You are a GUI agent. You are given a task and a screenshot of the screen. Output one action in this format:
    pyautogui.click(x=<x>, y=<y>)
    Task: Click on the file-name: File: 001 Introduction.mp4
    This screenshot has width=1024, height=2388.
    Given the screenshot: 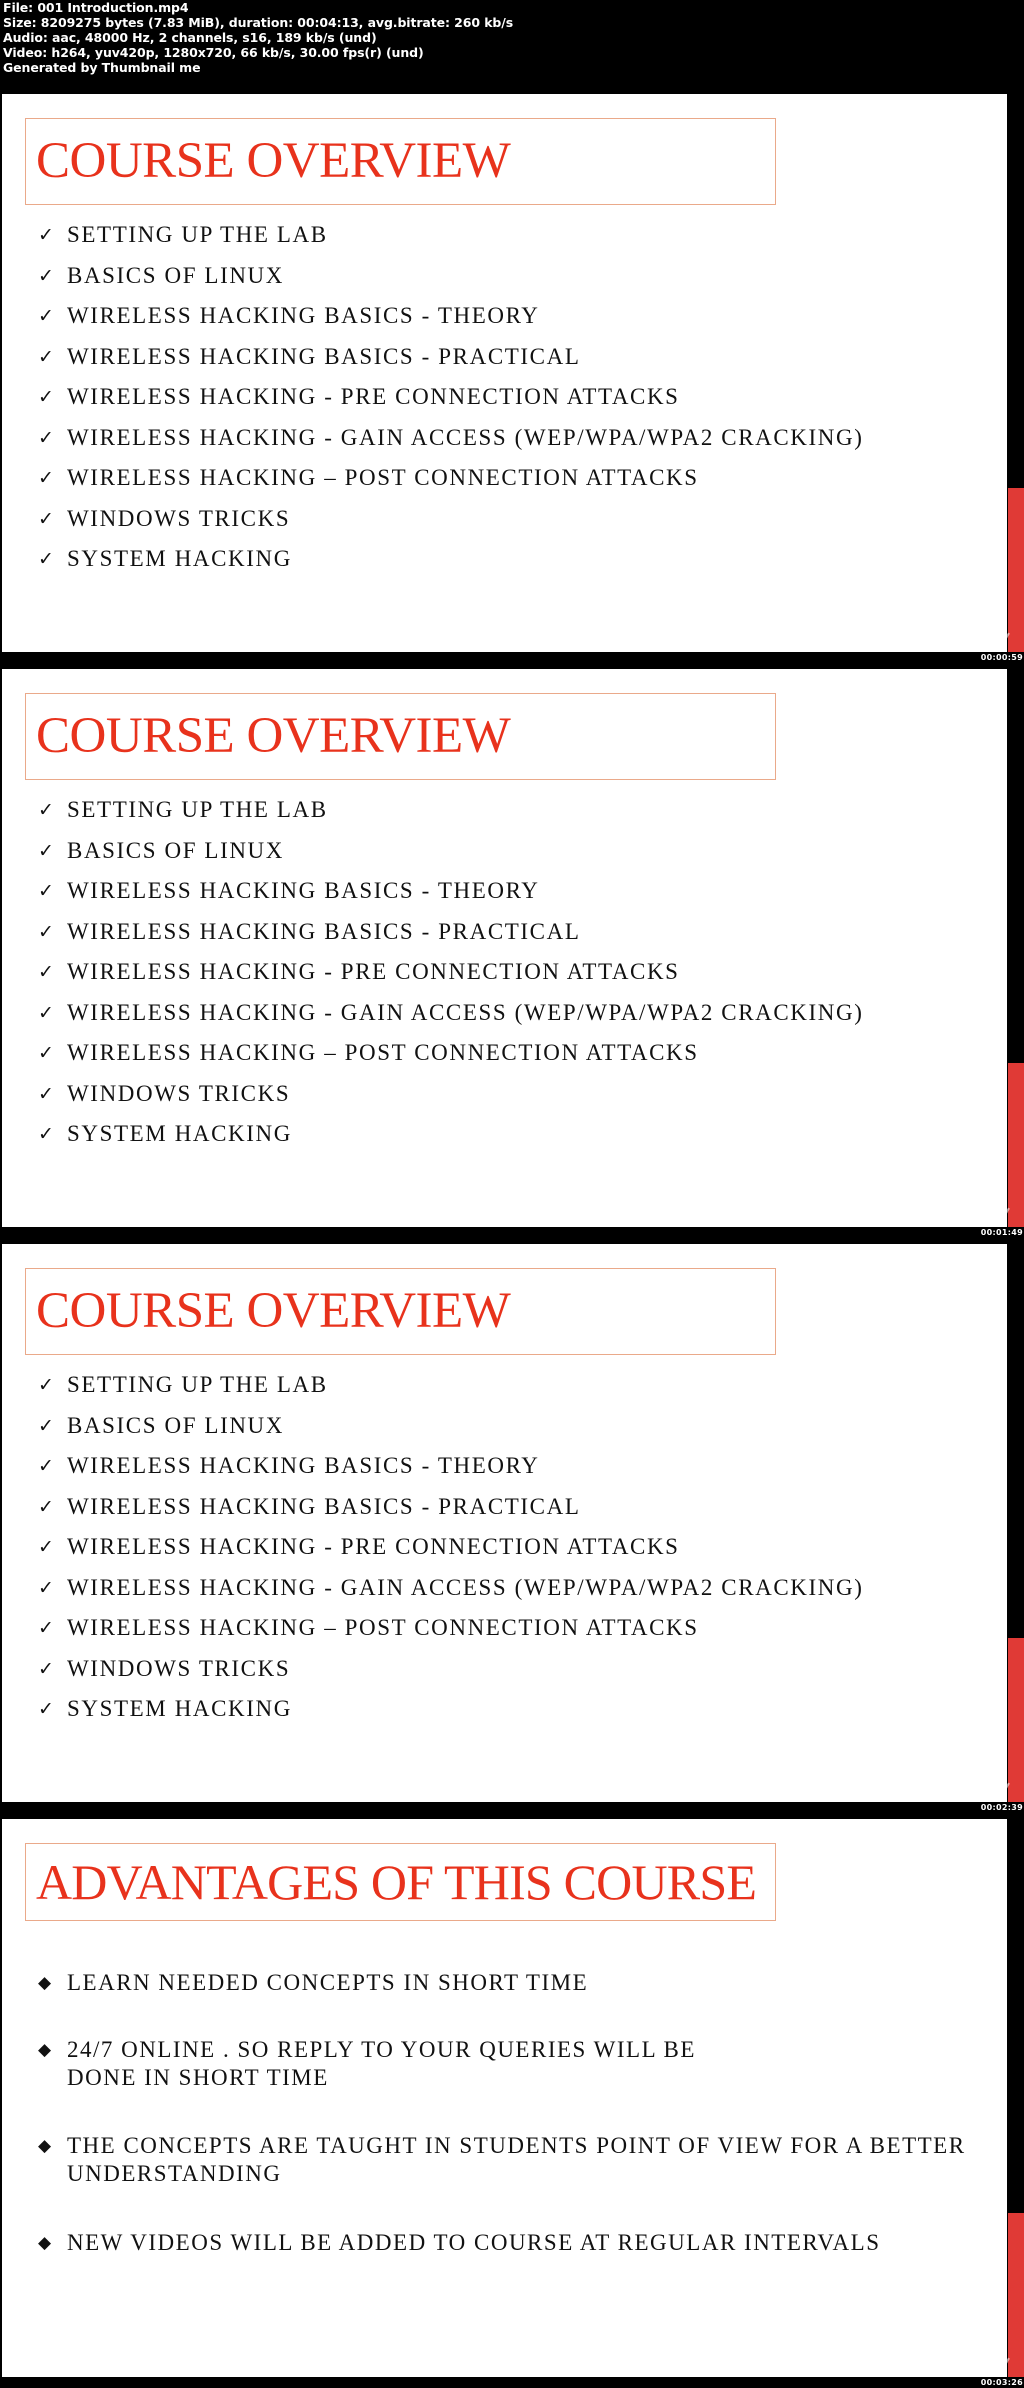 What is the action you would take?
    pyautogui.click(x=96, y=7)
    